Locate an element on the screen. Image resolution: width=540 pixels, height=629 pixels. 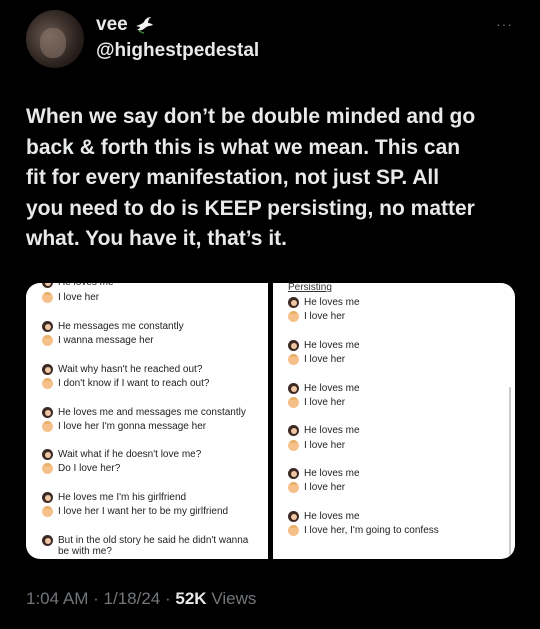
image_right-line: I love her, I'm going to confess is located at coordinates (363, 530).